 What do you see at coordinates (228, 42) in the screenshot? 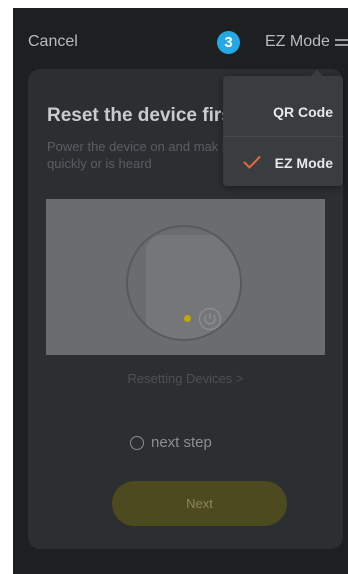
I see `step-badge: 3` at bounding box center [228, 42].